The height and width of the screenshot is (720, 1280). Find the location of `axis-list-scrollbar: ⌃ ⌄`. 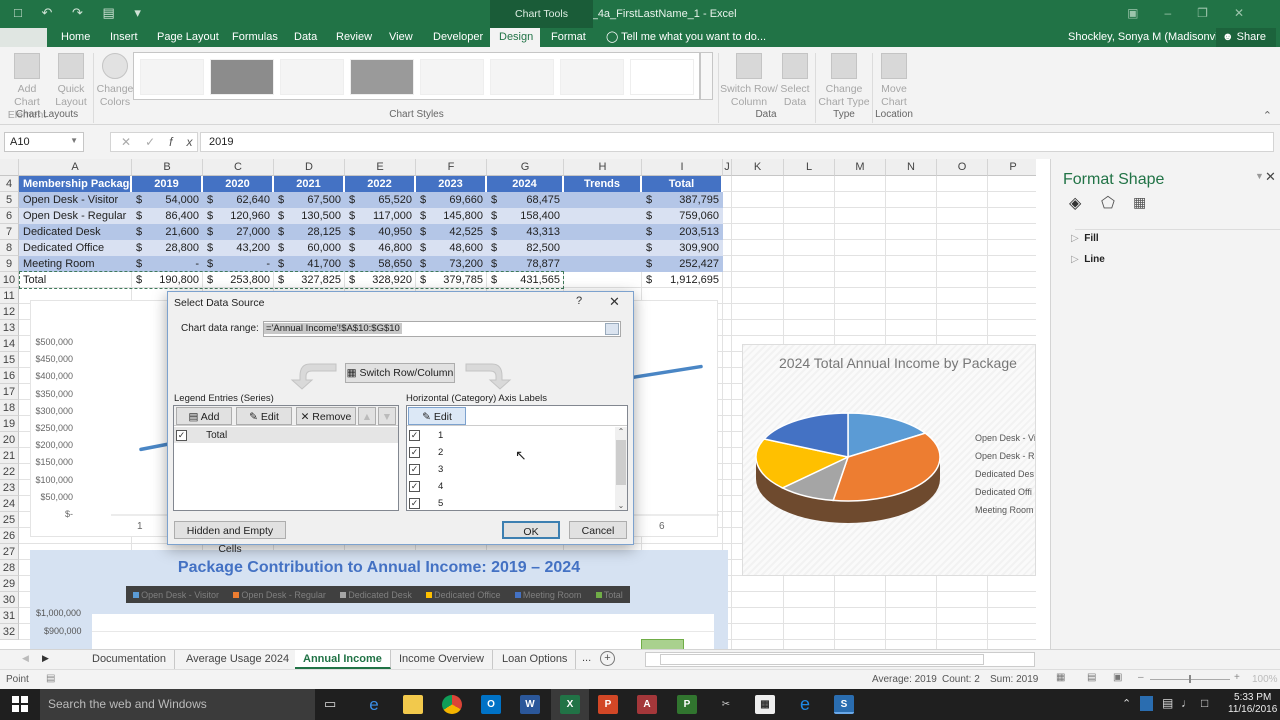

axis-list-scrollbar: ⌃ ⌄ is located at coordinates (621, 468).